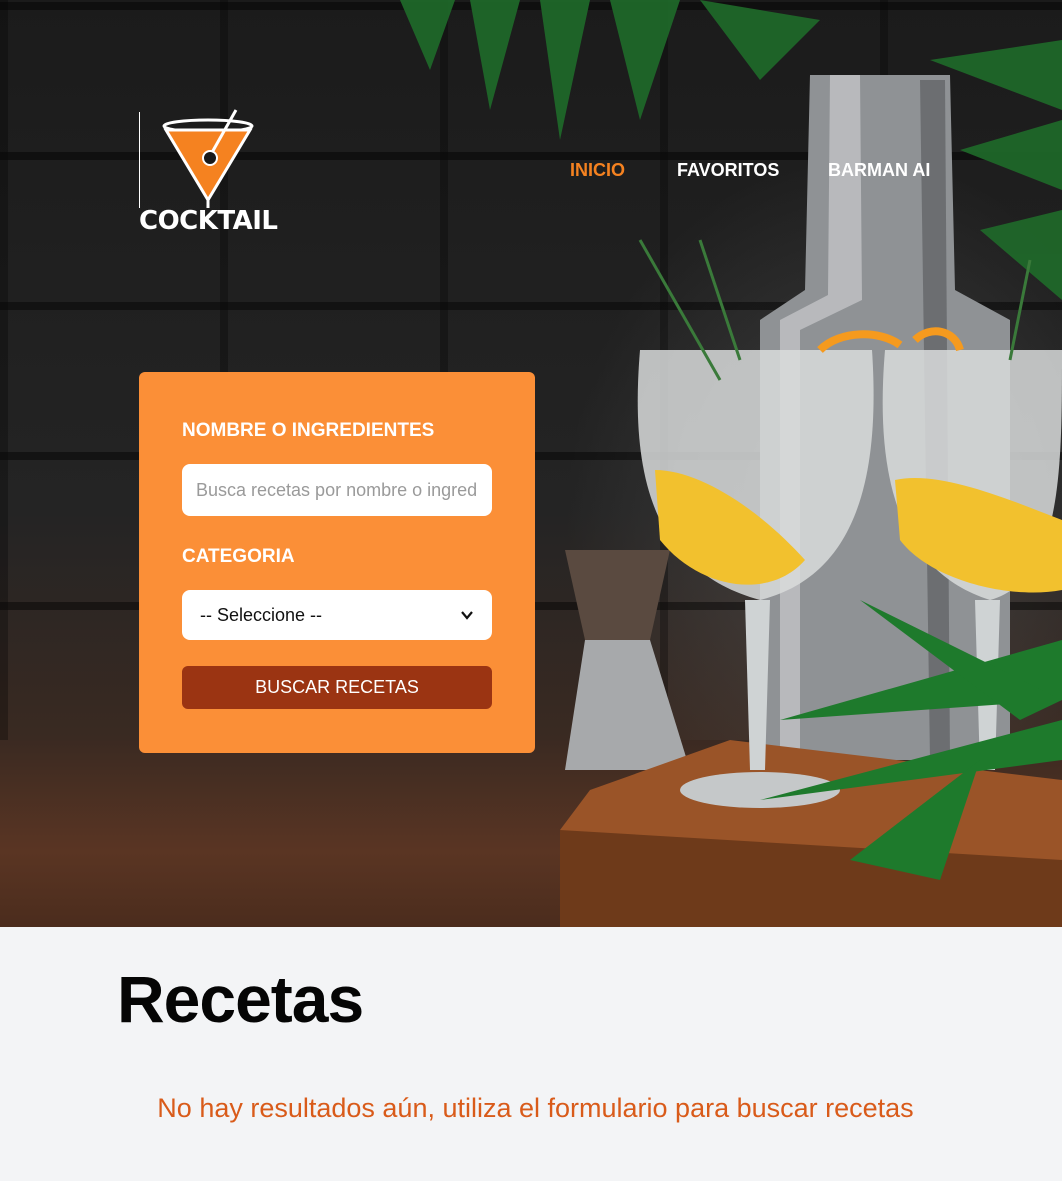 The image size is (1062, 1181). I want to click on category-selected-value: -- Seleccione --, so click(261, 614).